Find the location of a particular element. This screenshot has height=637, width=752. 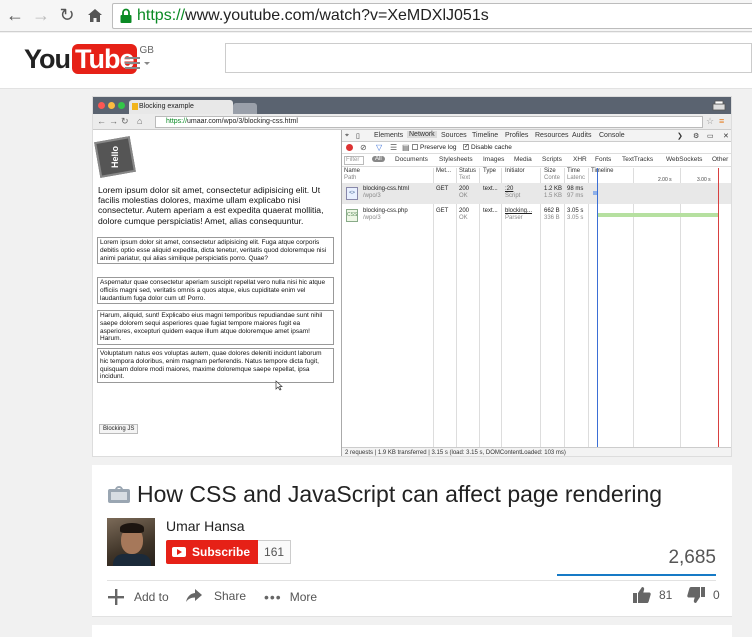

dock-icon: ▭ is located at coordinates (710, 136).